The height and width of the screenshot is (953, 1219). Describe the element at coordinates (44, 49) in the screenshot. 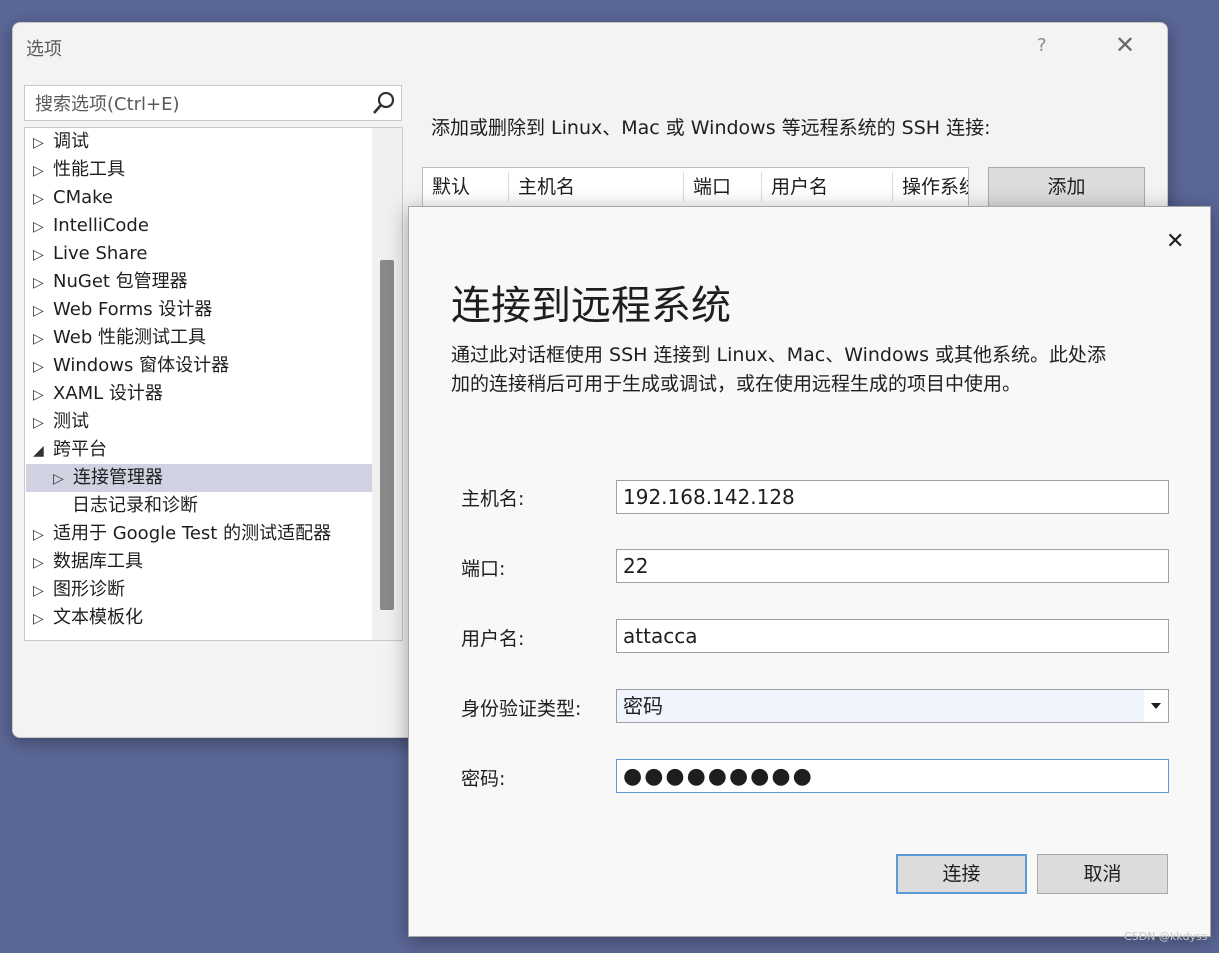

I see `window-title: 选项` at that location.